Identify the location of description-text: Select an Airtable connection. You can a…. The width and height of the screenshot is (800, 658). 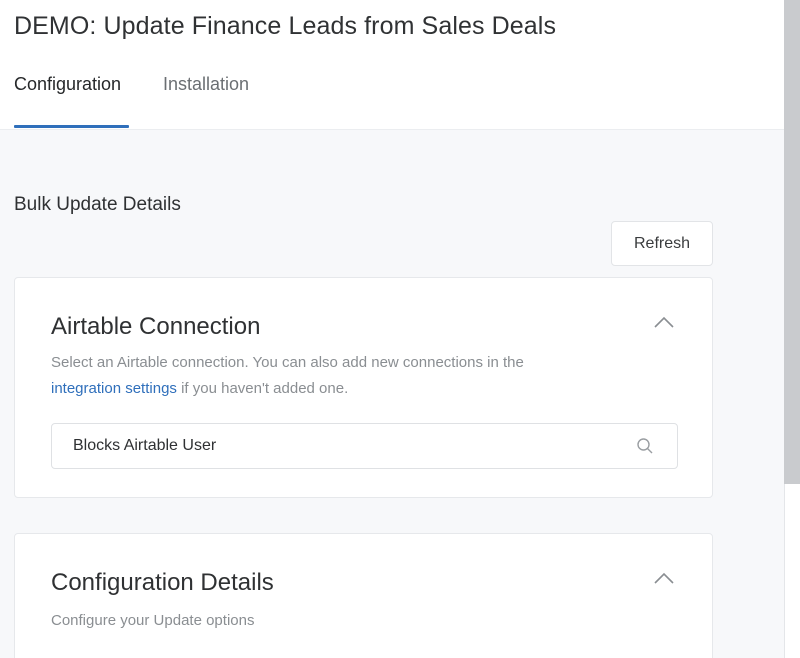
(287, 362).